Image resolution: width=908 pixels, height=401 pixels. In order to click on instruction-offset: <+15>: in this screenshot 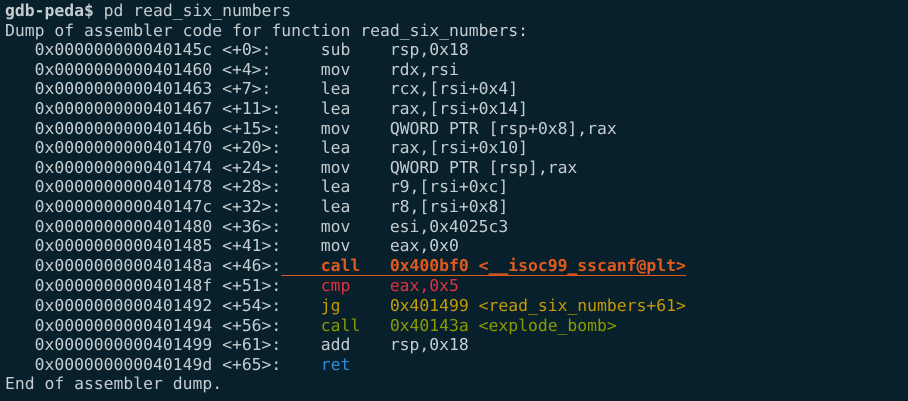, I will do `click(252, 128)`.